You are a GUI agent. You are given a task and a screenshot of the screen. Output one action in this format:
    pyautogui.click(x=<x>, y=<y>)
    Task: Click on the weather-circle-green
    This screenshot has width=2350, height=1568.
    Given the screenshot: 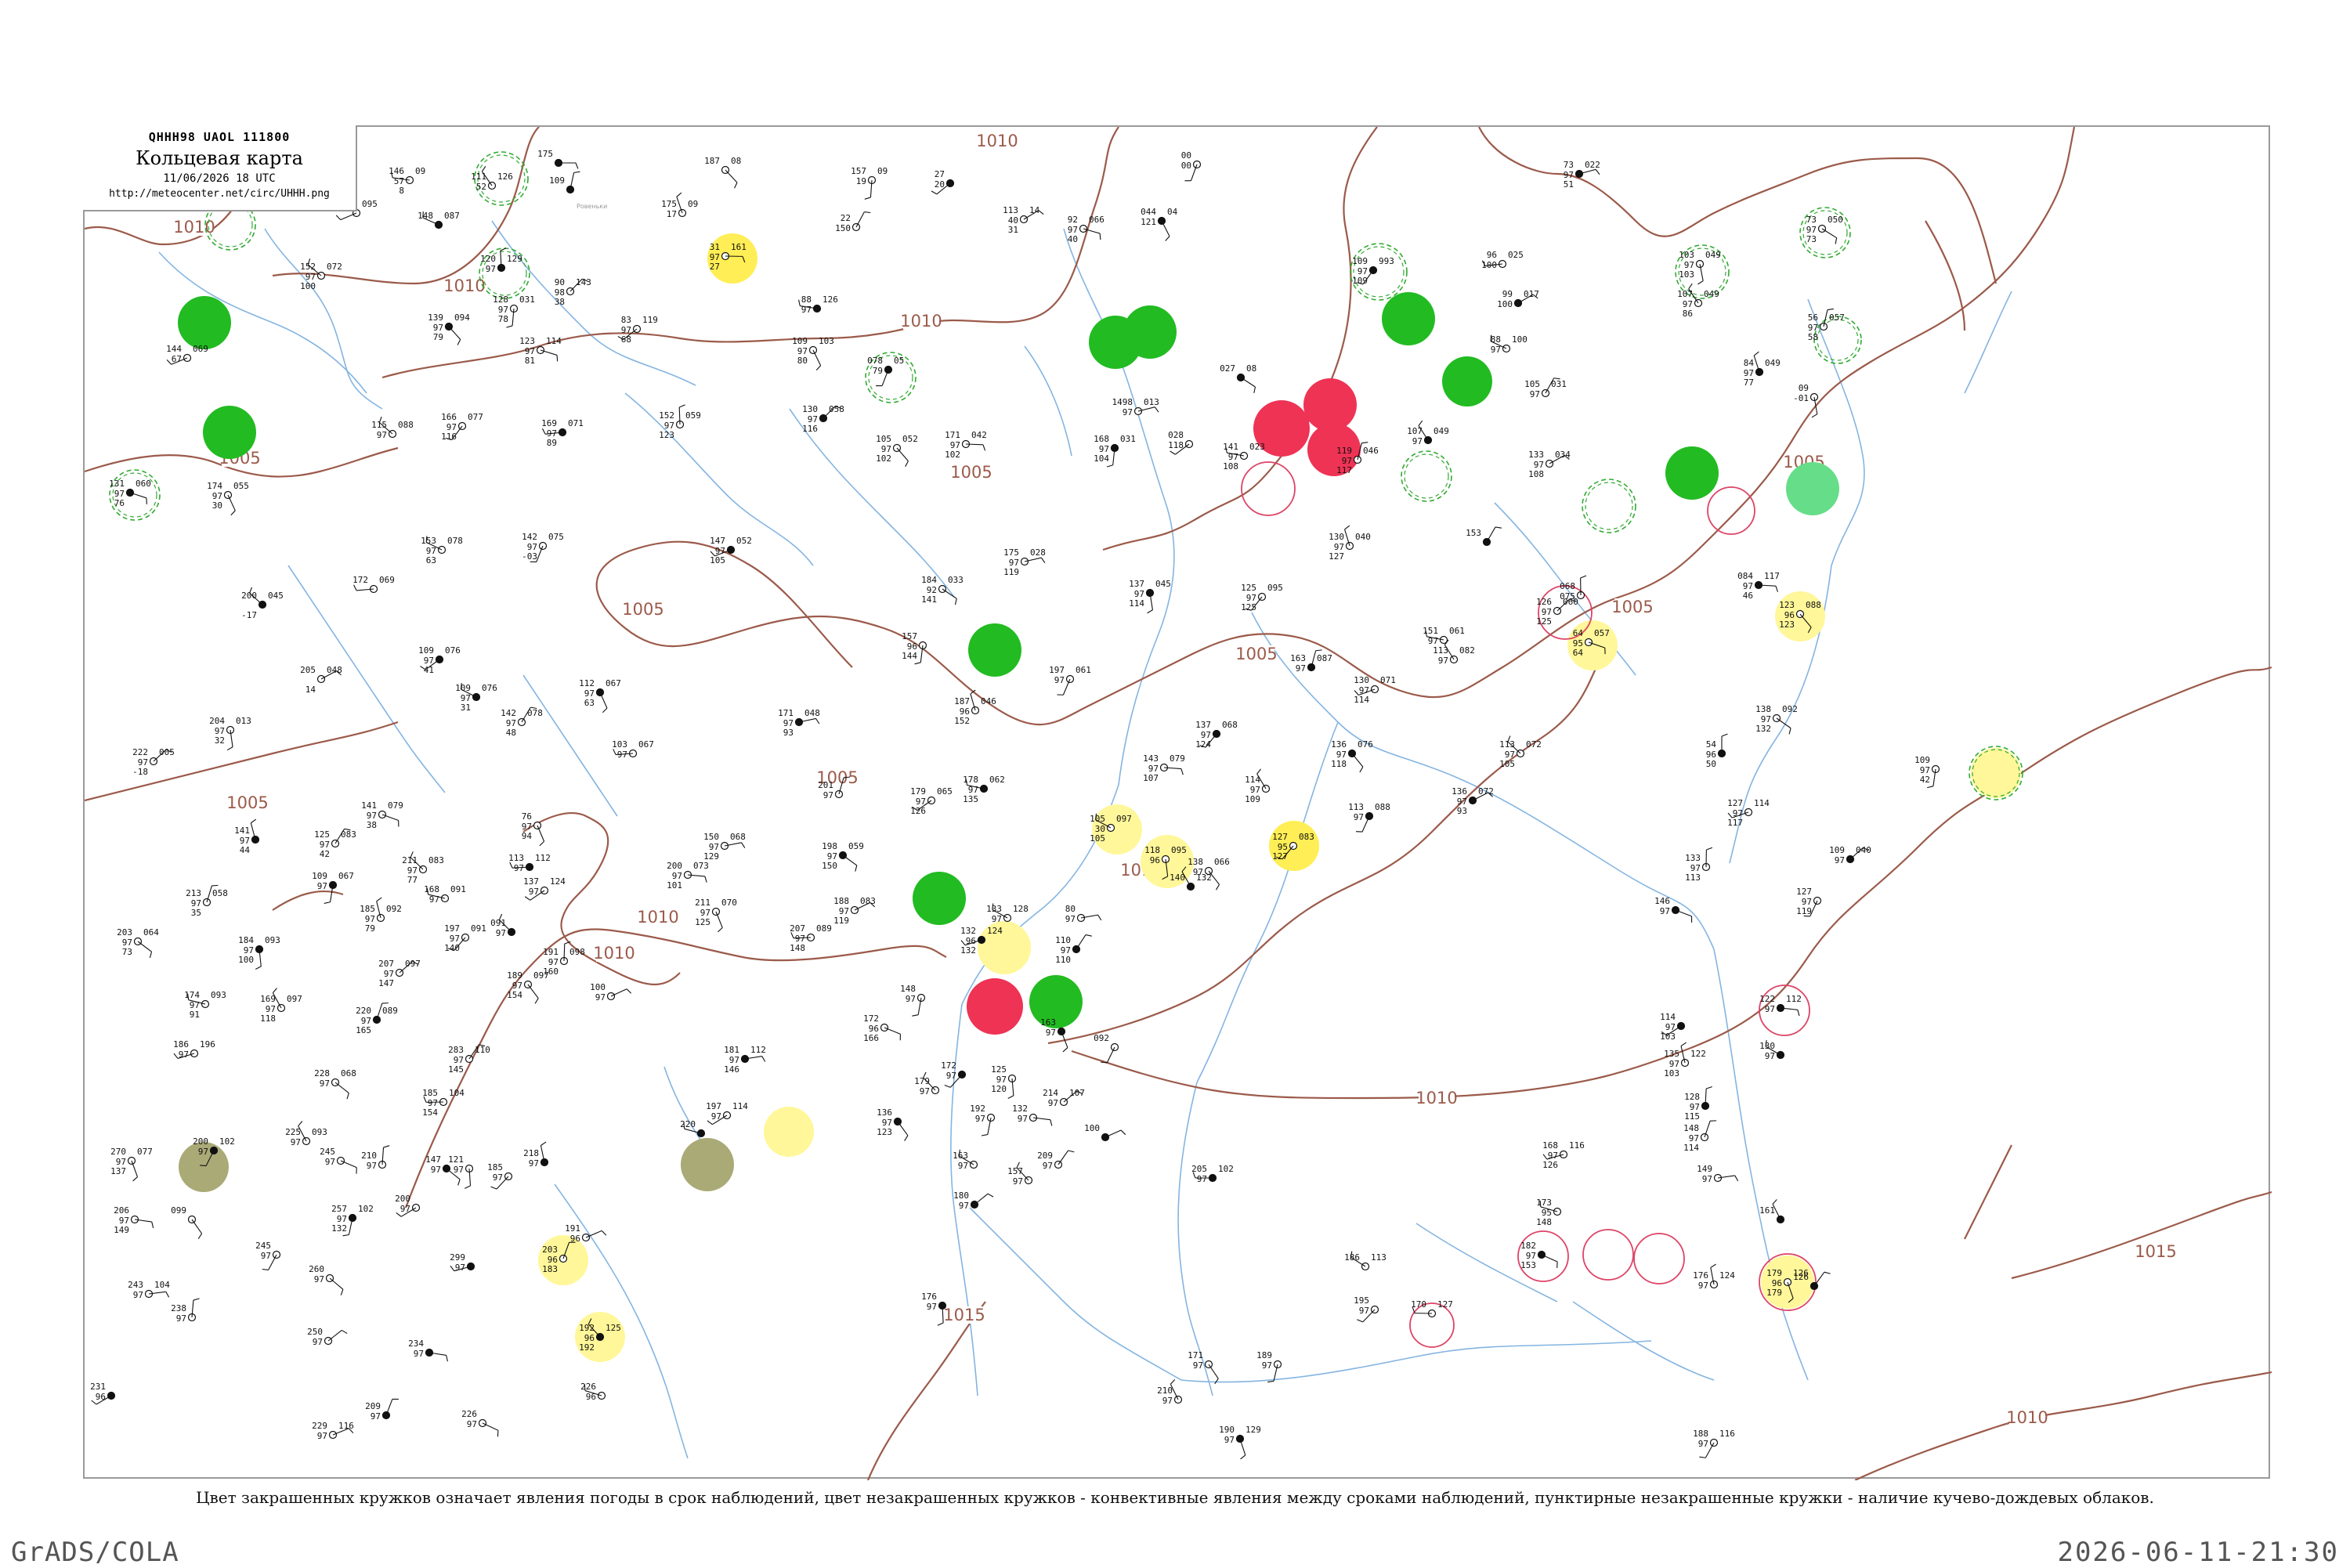 What is the action you would take?
    pyautogui.click(x=1409, y=318)
    